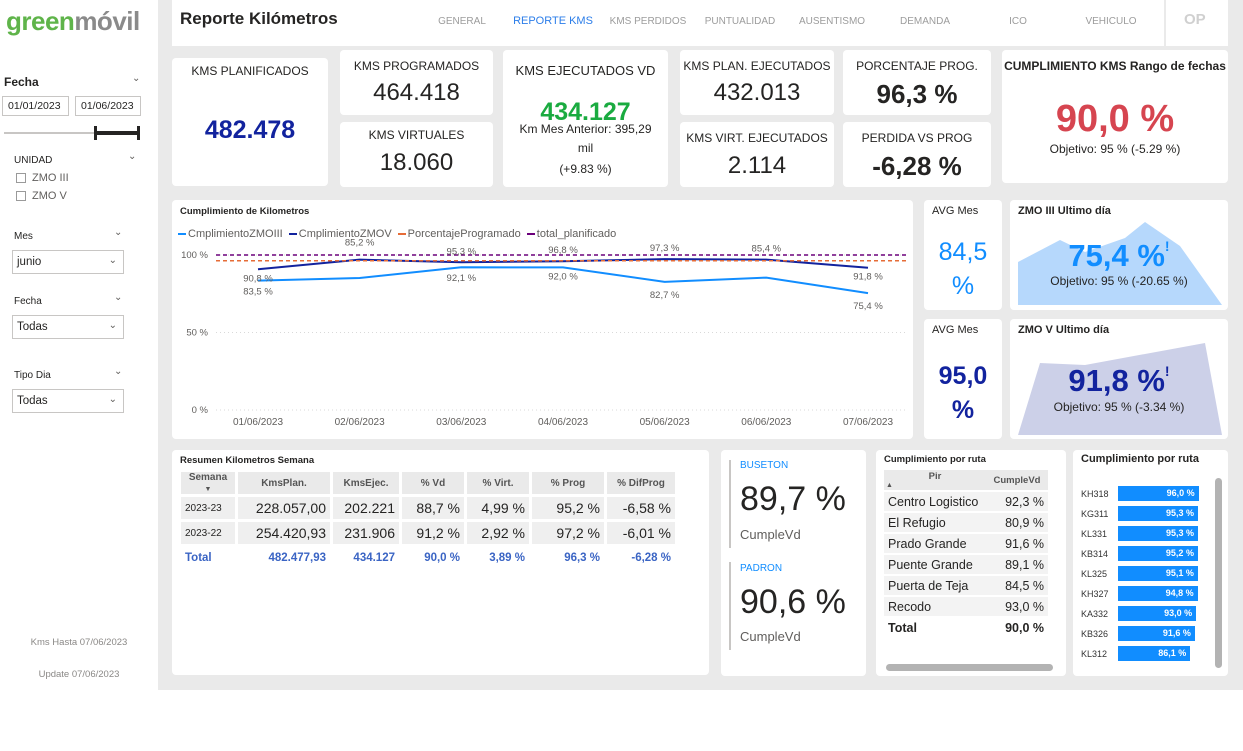 The width and height of the screenshot is (1243, 751). I want to click on tab-demanda: DEMANDA, so click(925, 21).